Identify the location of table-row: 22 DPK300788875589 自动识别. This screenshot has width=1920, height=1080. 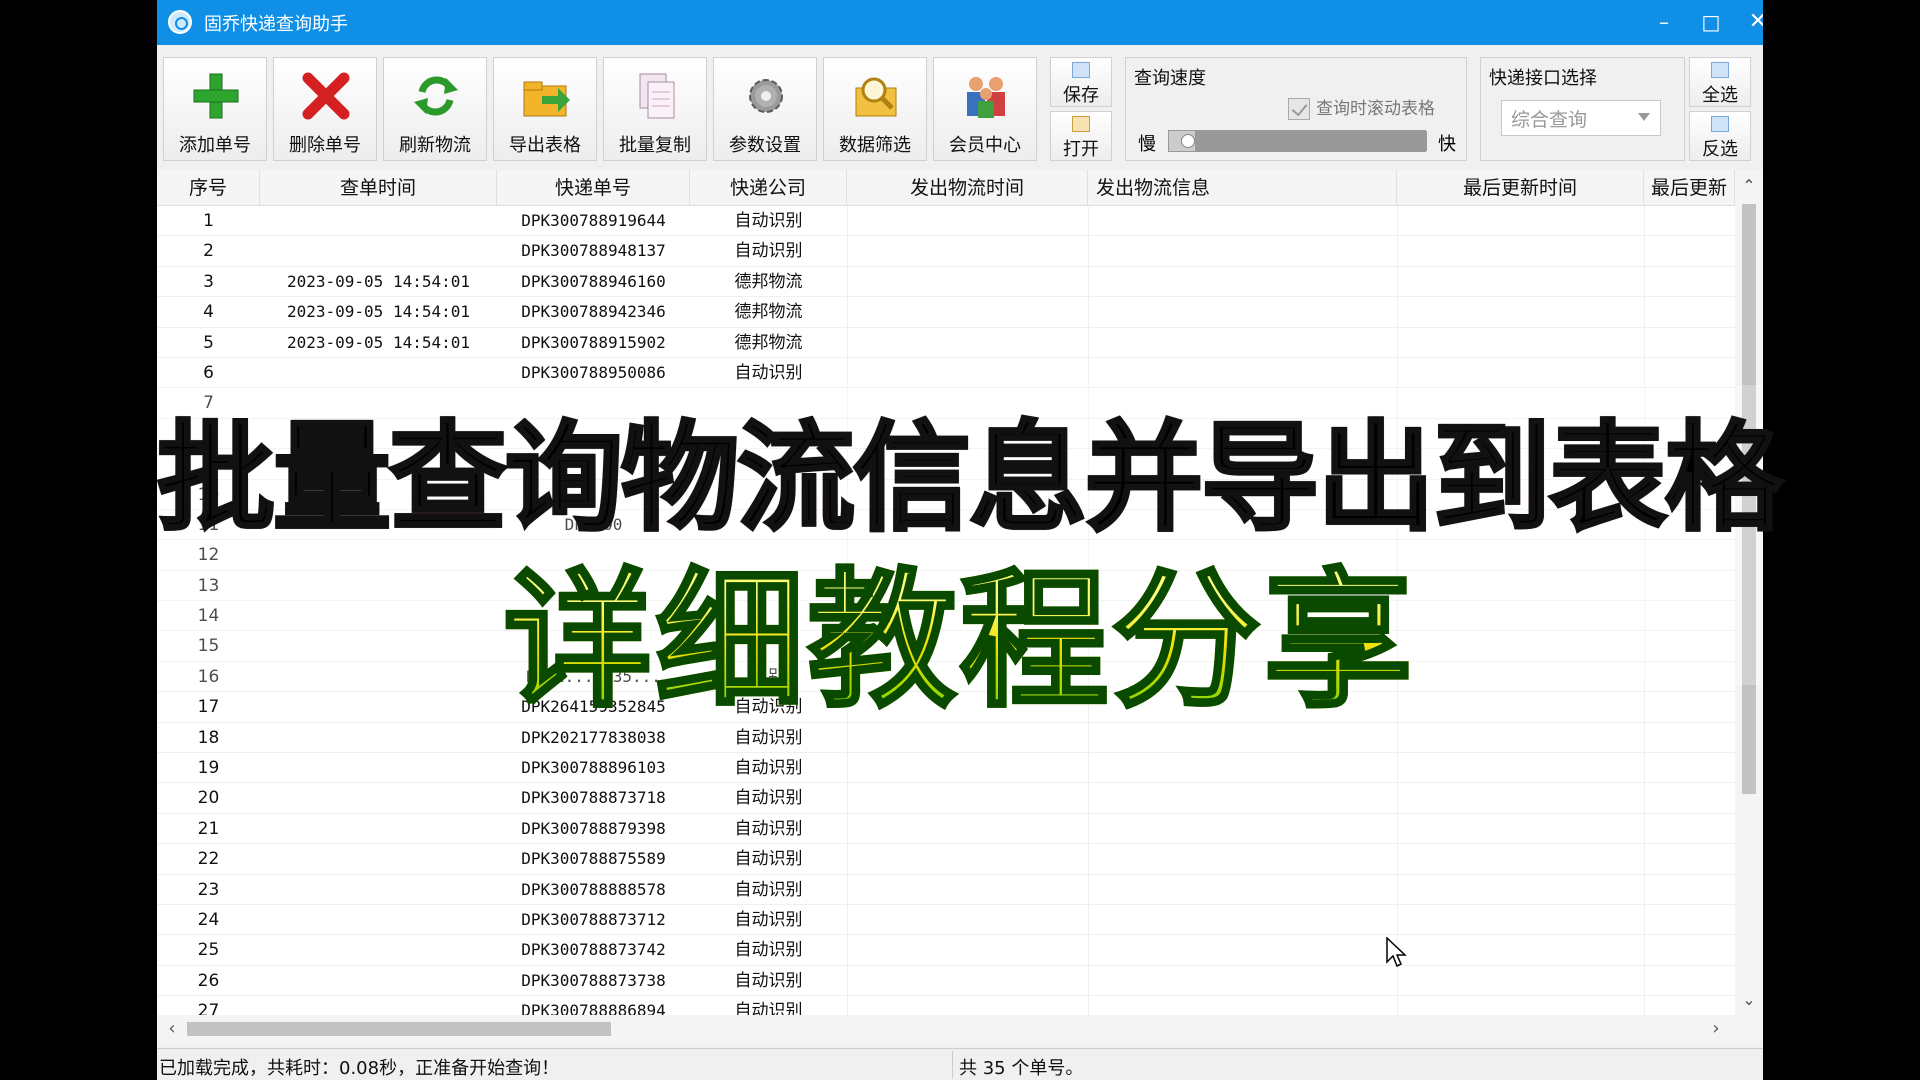
(946, 859).